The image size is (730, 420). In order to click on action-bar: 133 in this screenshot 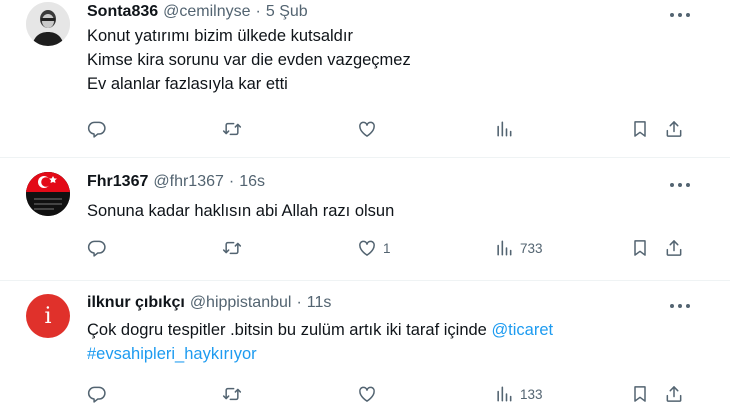, I will do `click(387, 394)`.